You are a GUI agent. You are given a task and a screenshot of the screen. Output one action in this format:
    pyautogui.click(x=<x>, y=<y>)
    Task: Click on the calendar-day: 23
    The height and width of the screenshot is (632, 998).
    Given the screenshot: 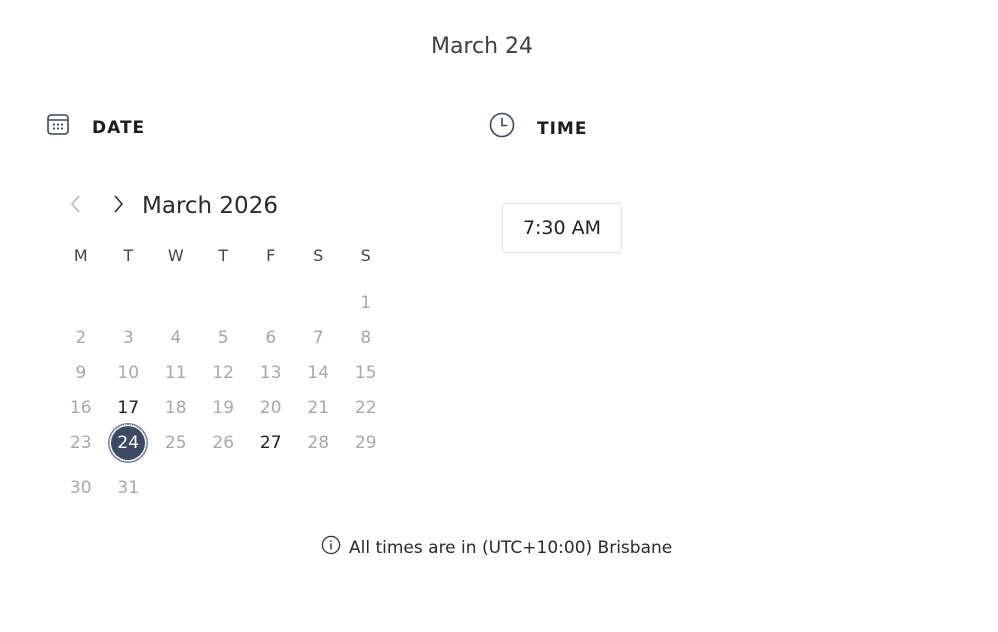 What is the action you would take?
    pyautogui.click(x=81, y=442)
    